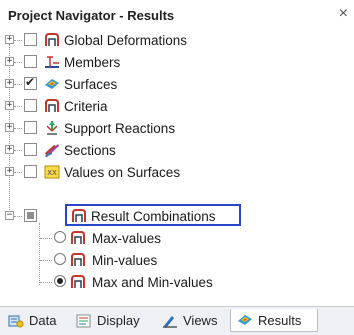 The image size is (354, 335). Describe the element at coordinates (122, 172) in the screenshot. I see `tree-item-label: Values on Surfaces` at that location.